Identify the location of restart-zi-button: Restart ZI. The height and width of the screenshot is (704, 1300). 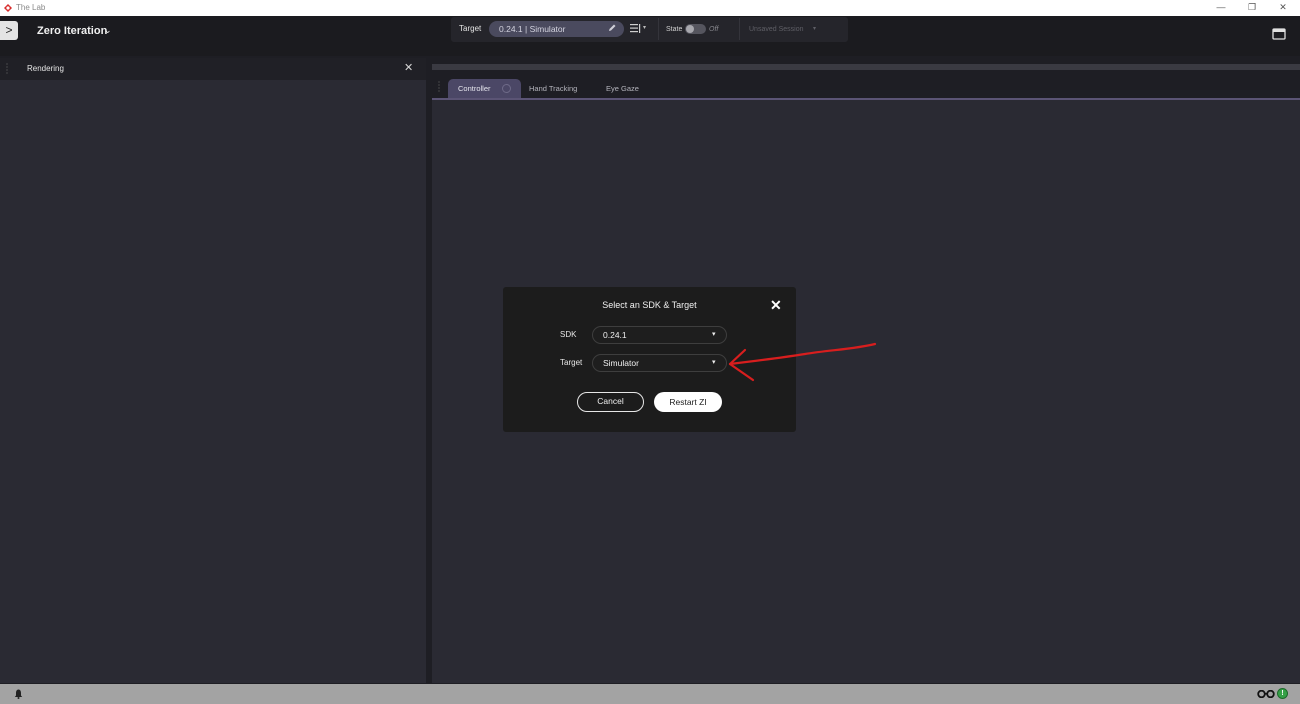
(688, 402).